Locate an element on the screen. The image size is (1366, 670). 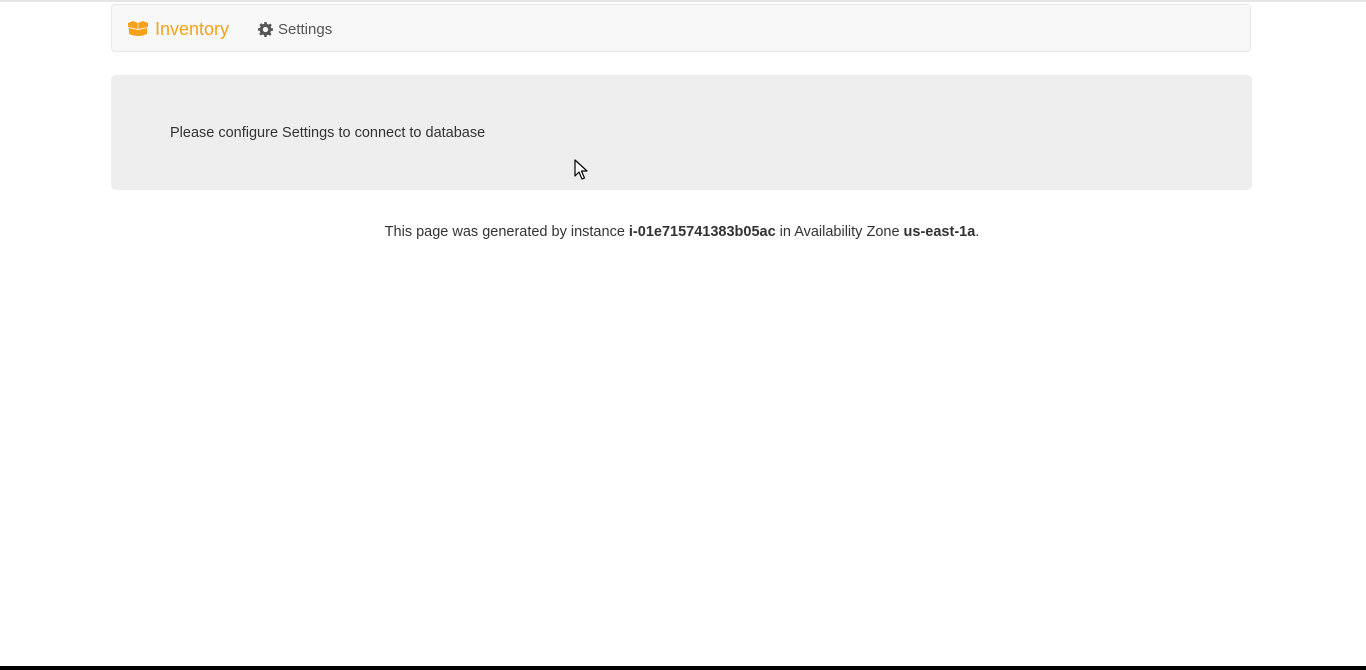
boxes-icon is located at coordinates (138, 29).